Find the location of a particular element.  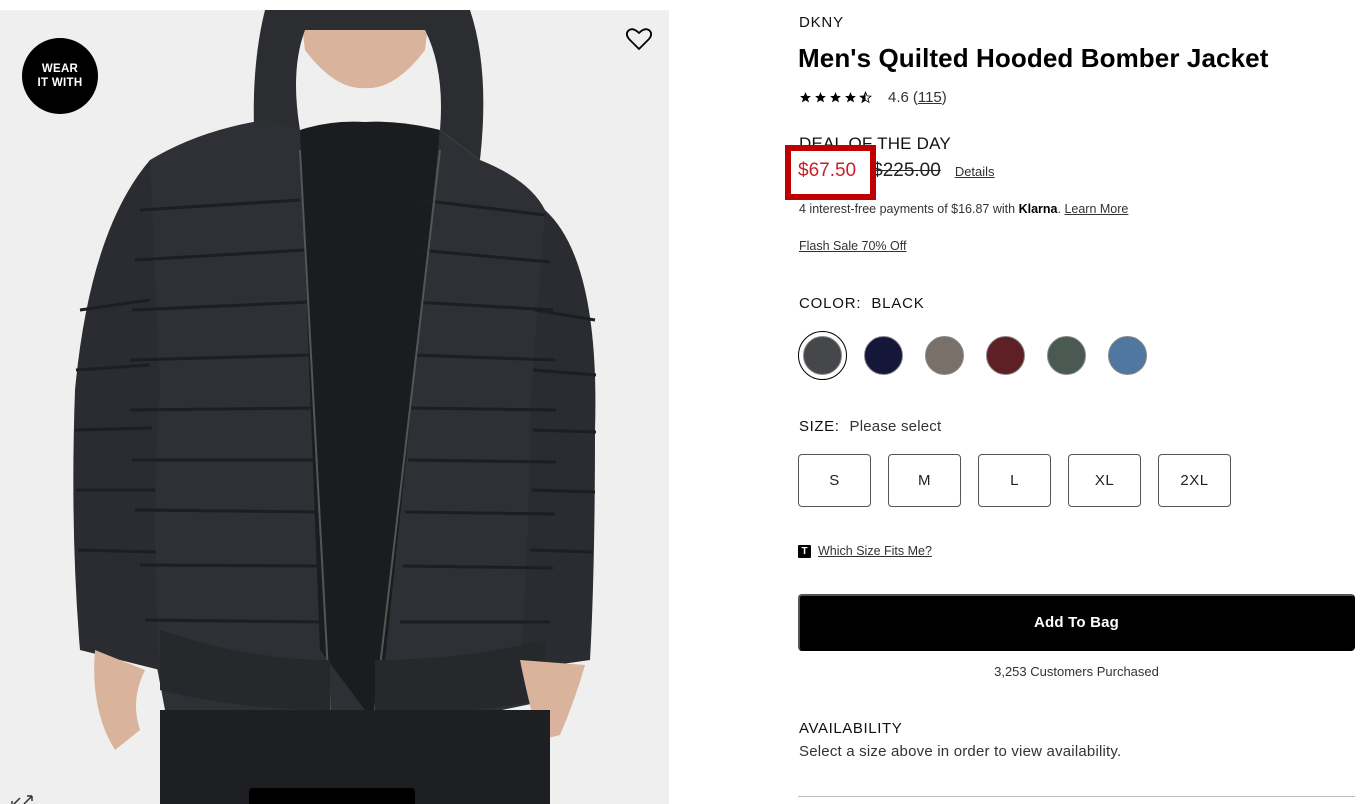

price-row: $67.50 $225.00 Details is located at coordinates (890, 172).